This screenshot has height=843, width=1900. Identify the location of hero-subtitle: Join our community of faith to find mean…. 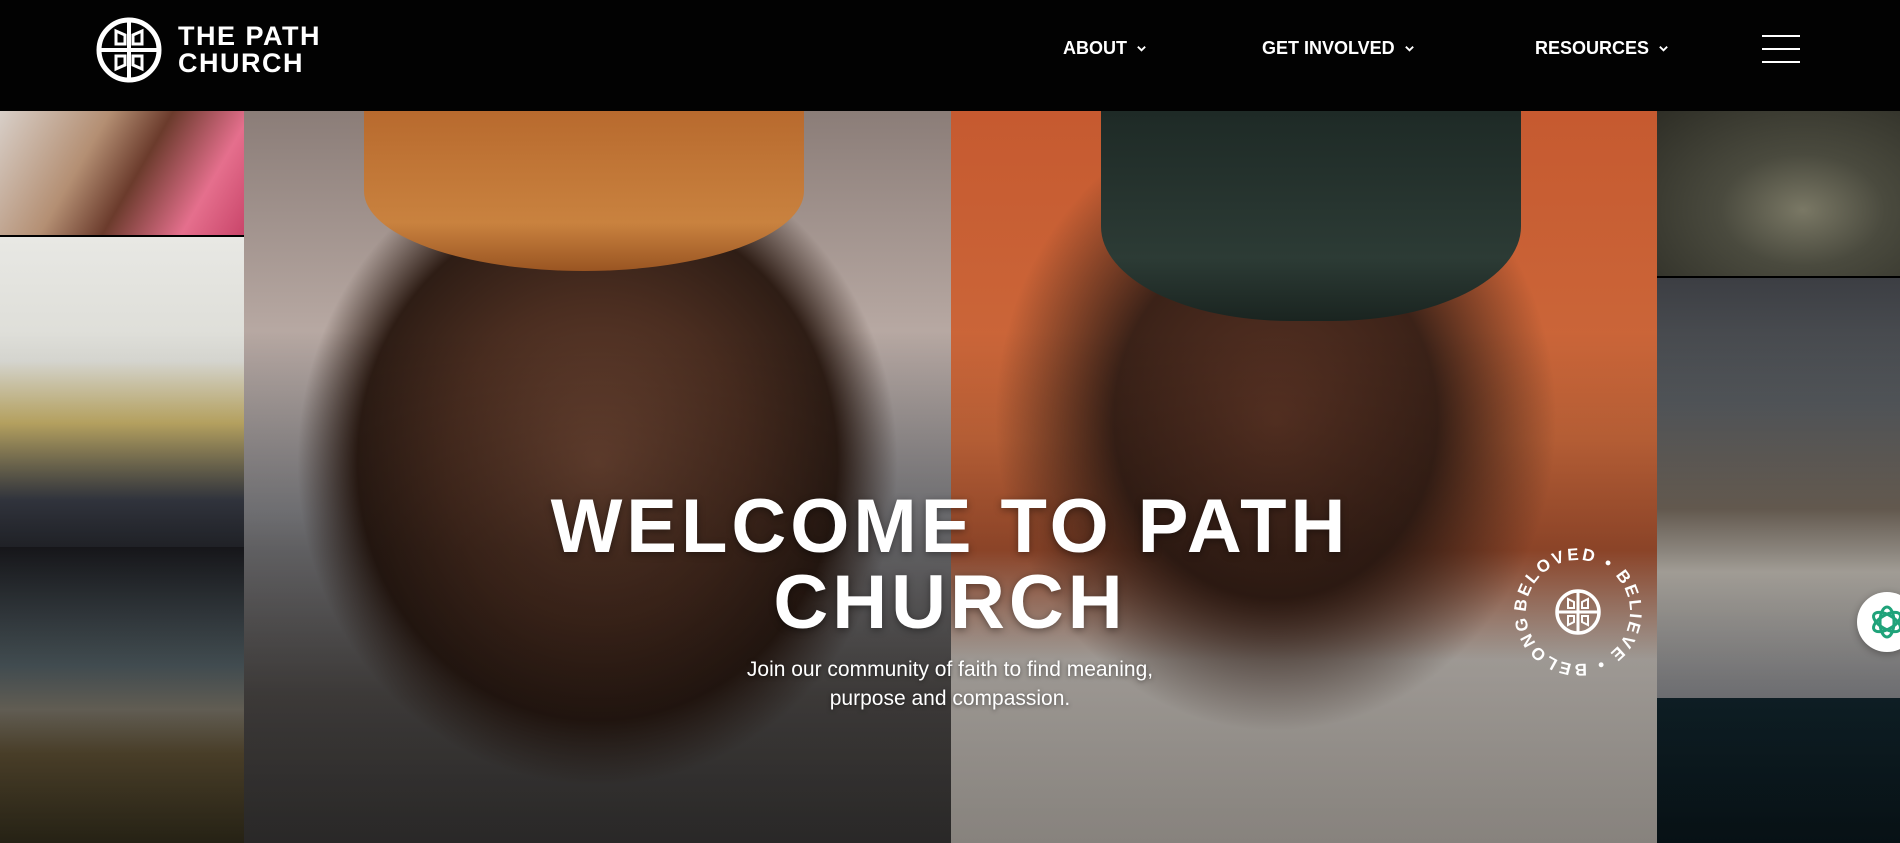
(950, 684).